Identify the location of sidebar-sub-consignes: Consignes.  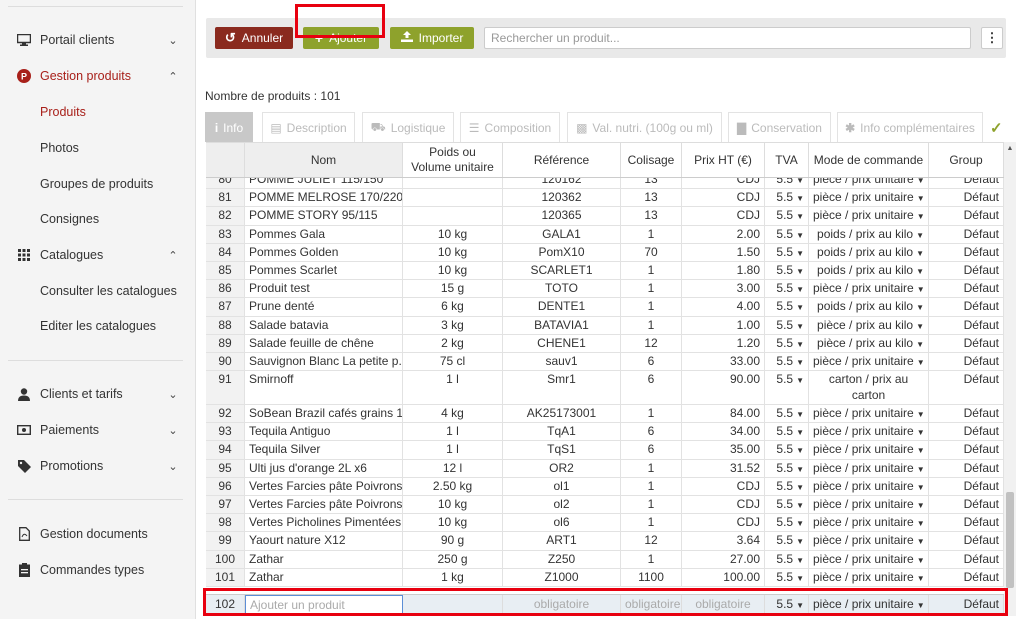
(69, 219).